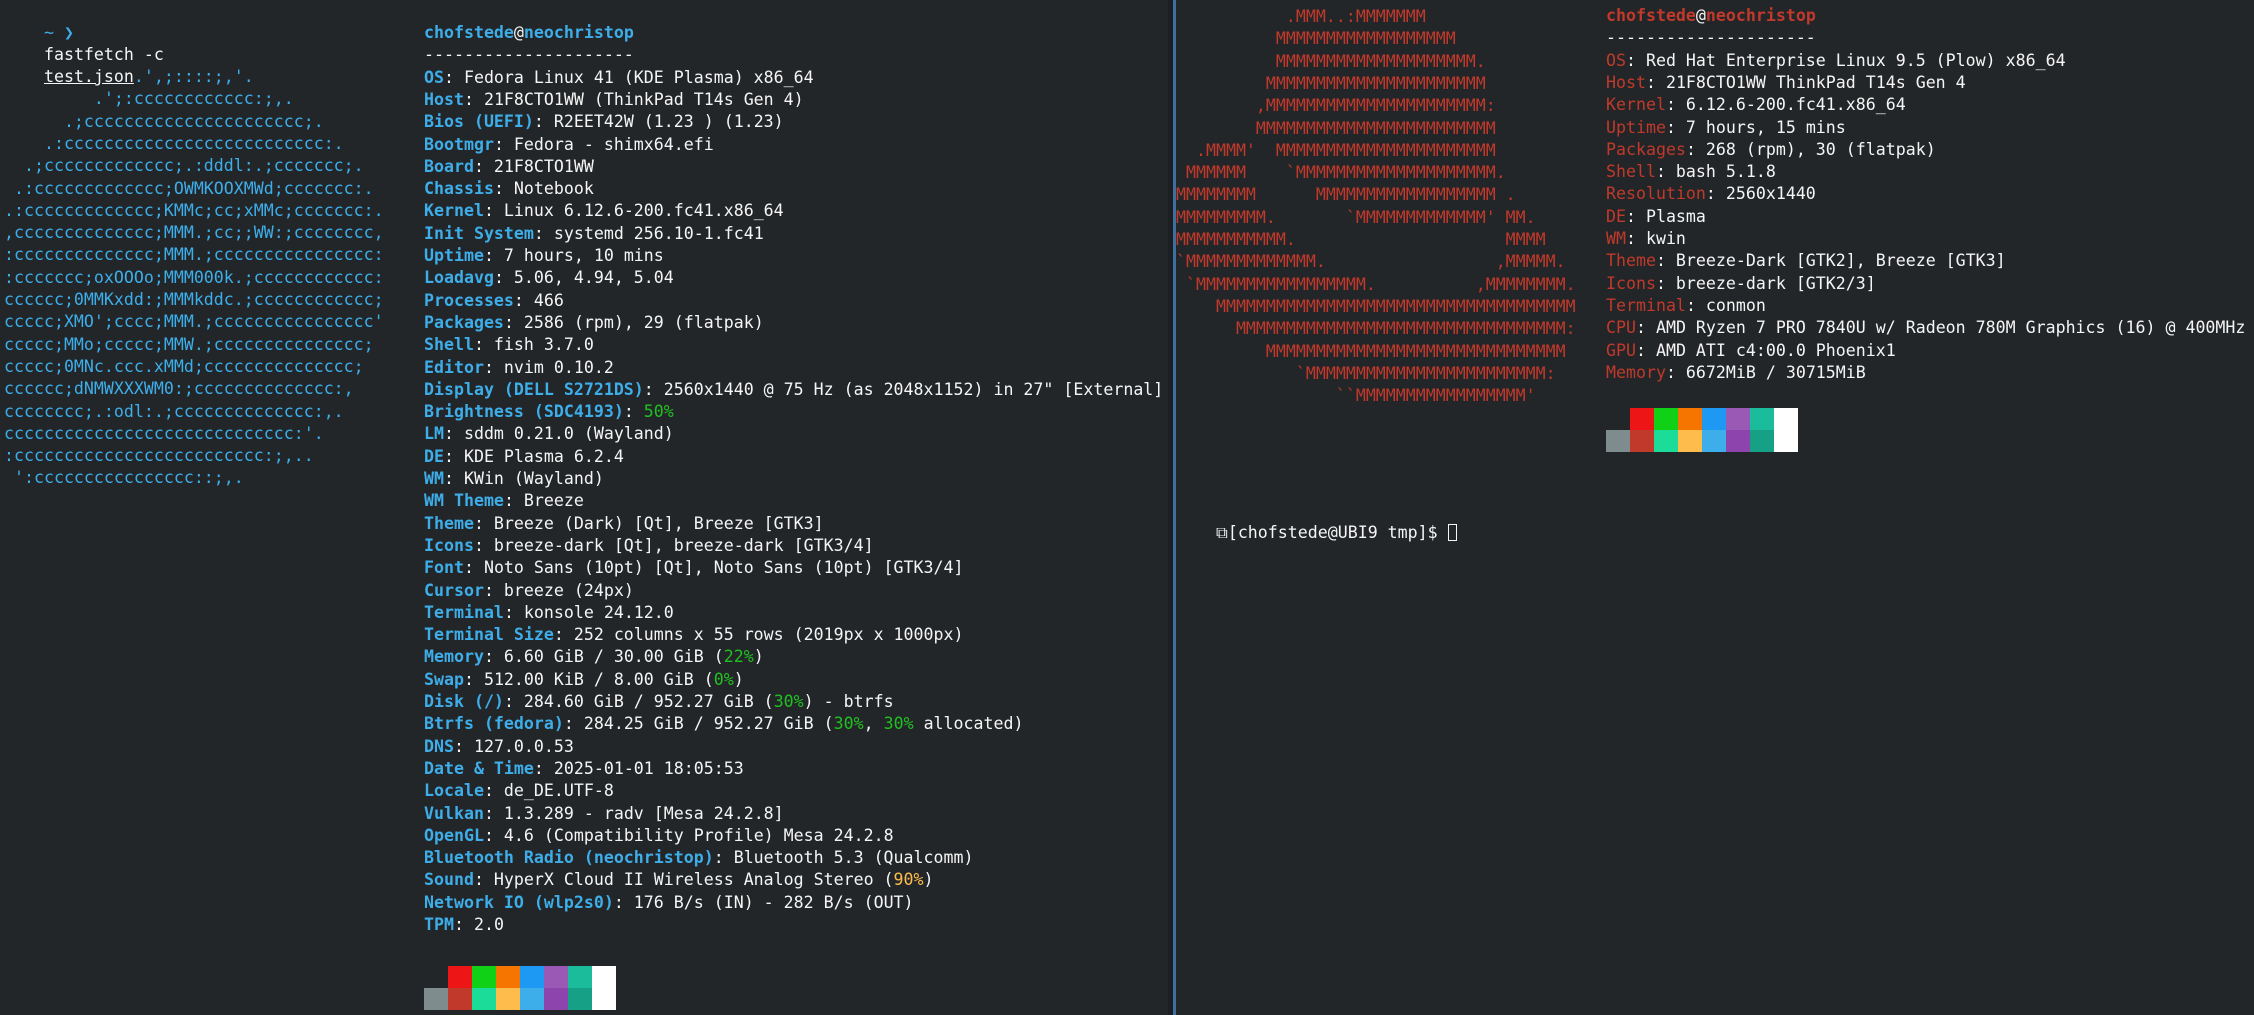 The image size is (2254, 1015). What do you see at coordinates (454, 211) in the screenshot?
I see `info-key: Kernel` at bounding box center [454, 211].